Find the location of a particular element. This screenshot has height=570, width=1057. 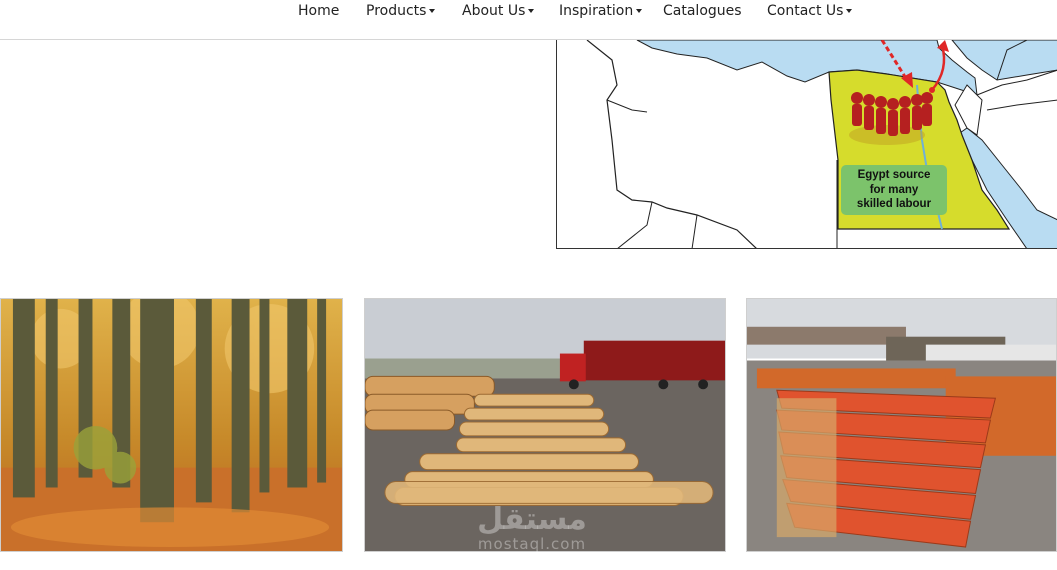

nav-about-us-label: About Us is located at coordinates (494, 11).